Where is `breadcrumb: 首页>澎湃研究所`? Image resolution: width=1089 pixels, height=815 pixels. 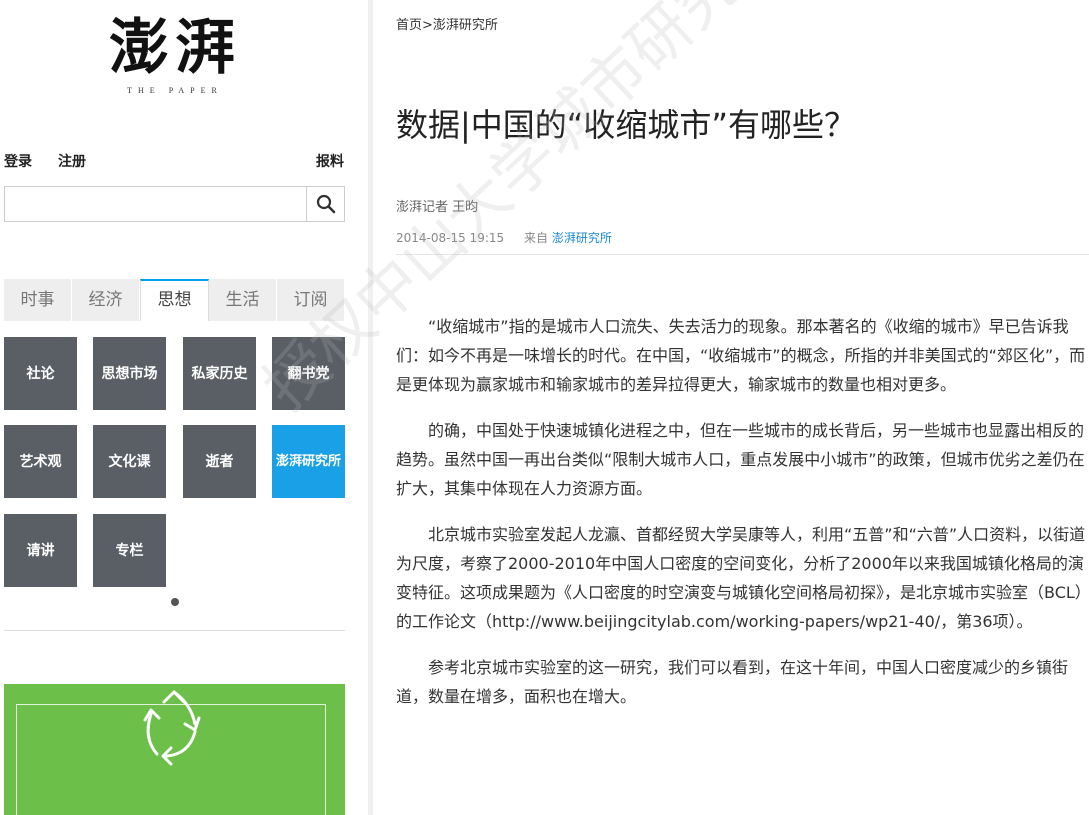 breadcrumb: 首页>澎湃研究所 is located at coordinates (447, 23).